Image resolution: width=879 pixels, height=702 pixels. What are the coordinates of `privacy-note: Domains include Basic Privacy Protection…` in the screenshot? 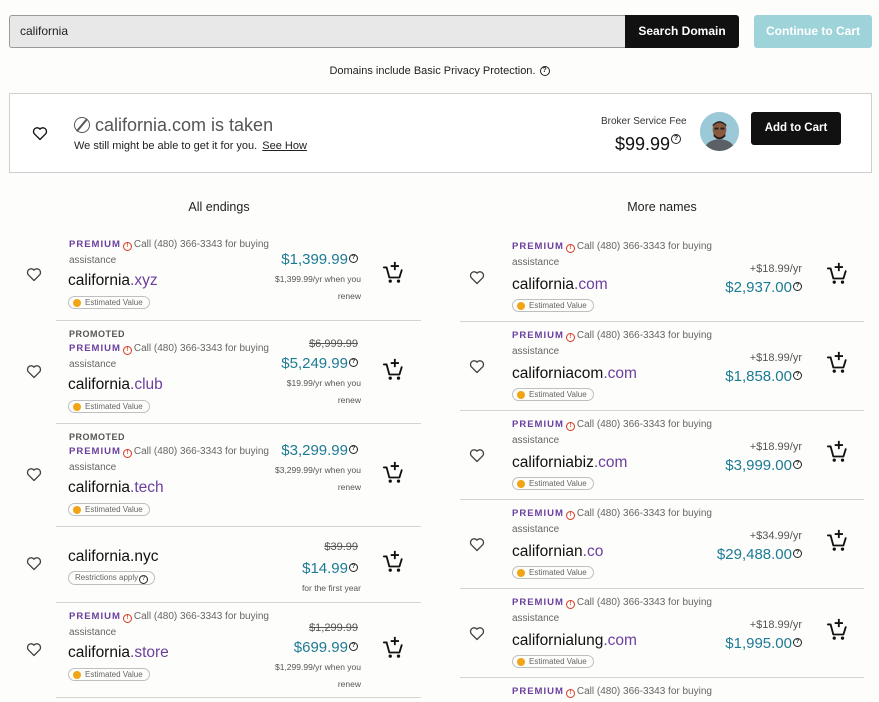 It's located at (439, 71).